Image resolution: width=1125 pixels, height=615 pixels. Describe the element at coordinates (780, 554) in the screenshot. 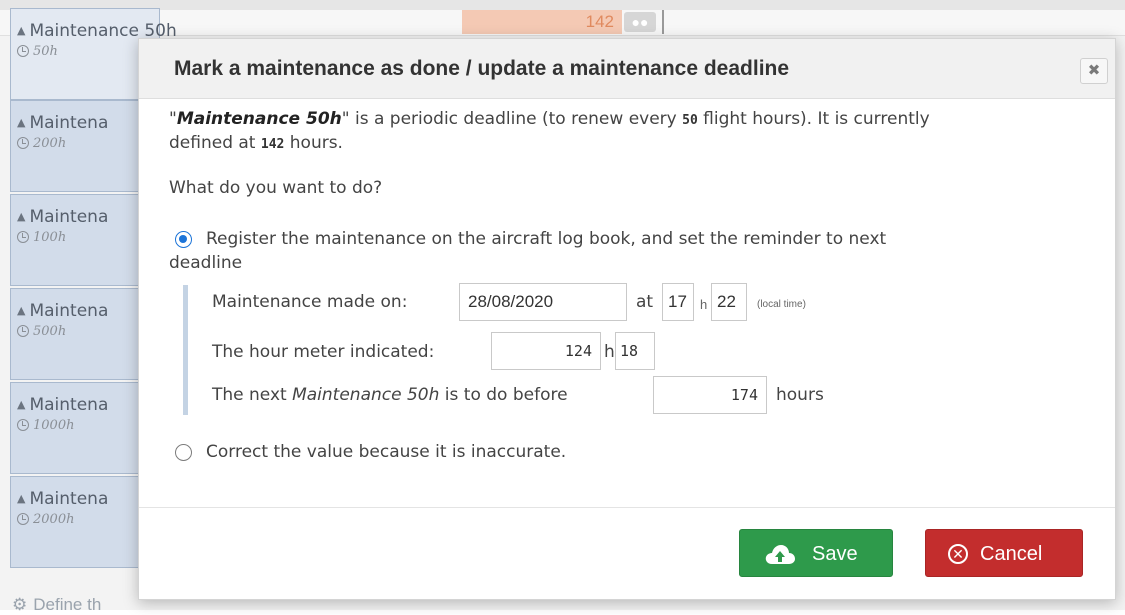

I see `cloud-upload-icon` at that location.